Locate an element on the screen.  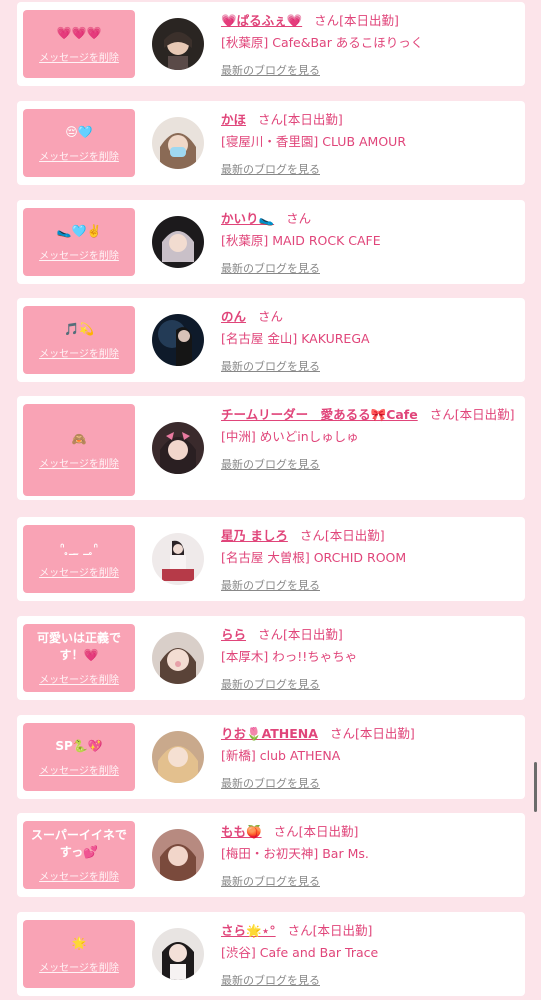
shop-info: [中洲] めいどinしゅしゅ is located at coordinates (290, 436).